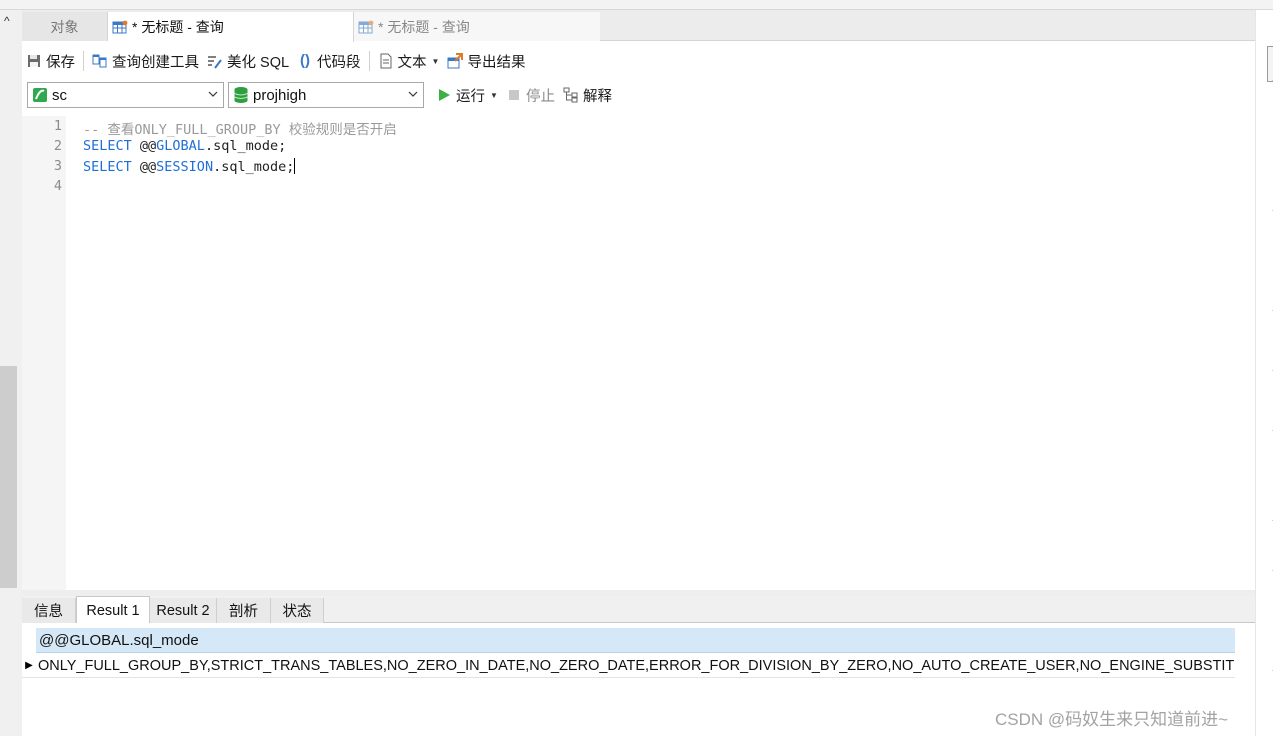  Describe the element at coordinates (49, 610) in the screenshot. I see `tab-info: 信息` at that location.